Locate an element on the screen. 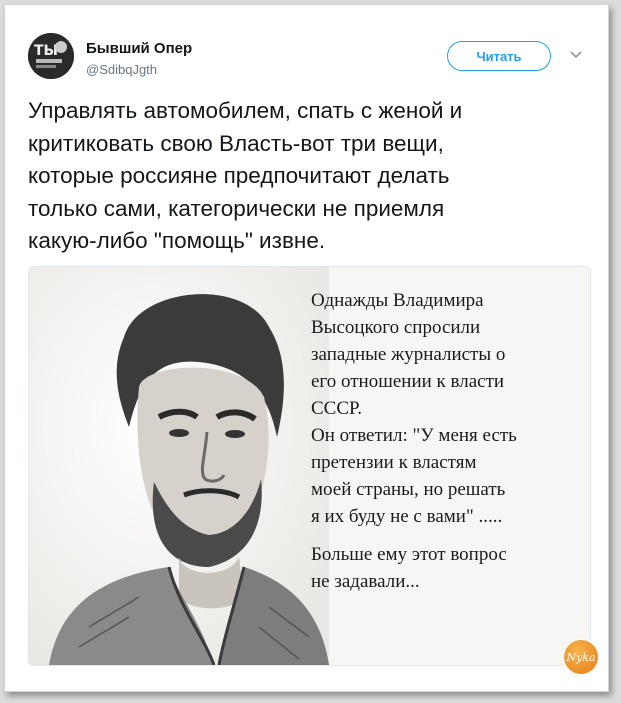  watermark-logo-icon: Nyka is located at coordinates (581, 657).